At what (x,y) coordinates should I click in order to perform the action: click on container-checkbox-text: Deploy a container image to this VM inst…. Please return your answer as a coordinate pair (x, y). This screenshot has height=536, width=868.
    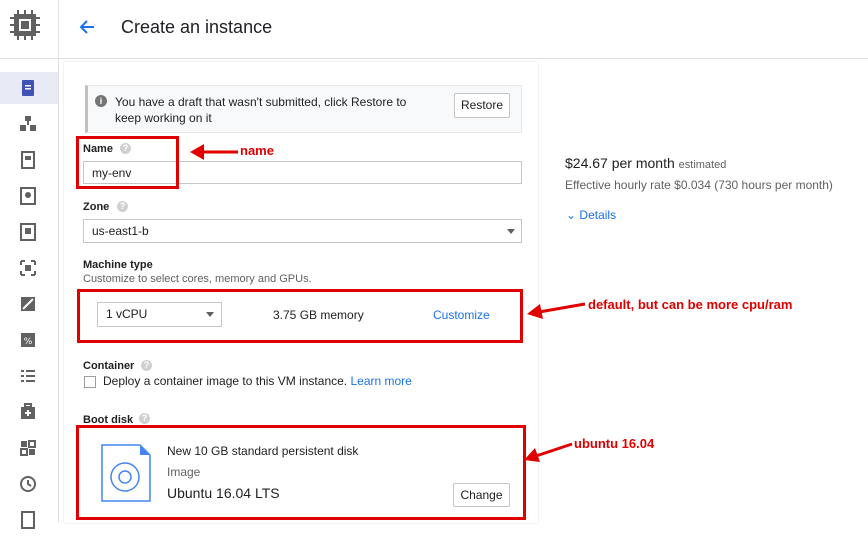
    Looking at the image, I should click on (225, 381).